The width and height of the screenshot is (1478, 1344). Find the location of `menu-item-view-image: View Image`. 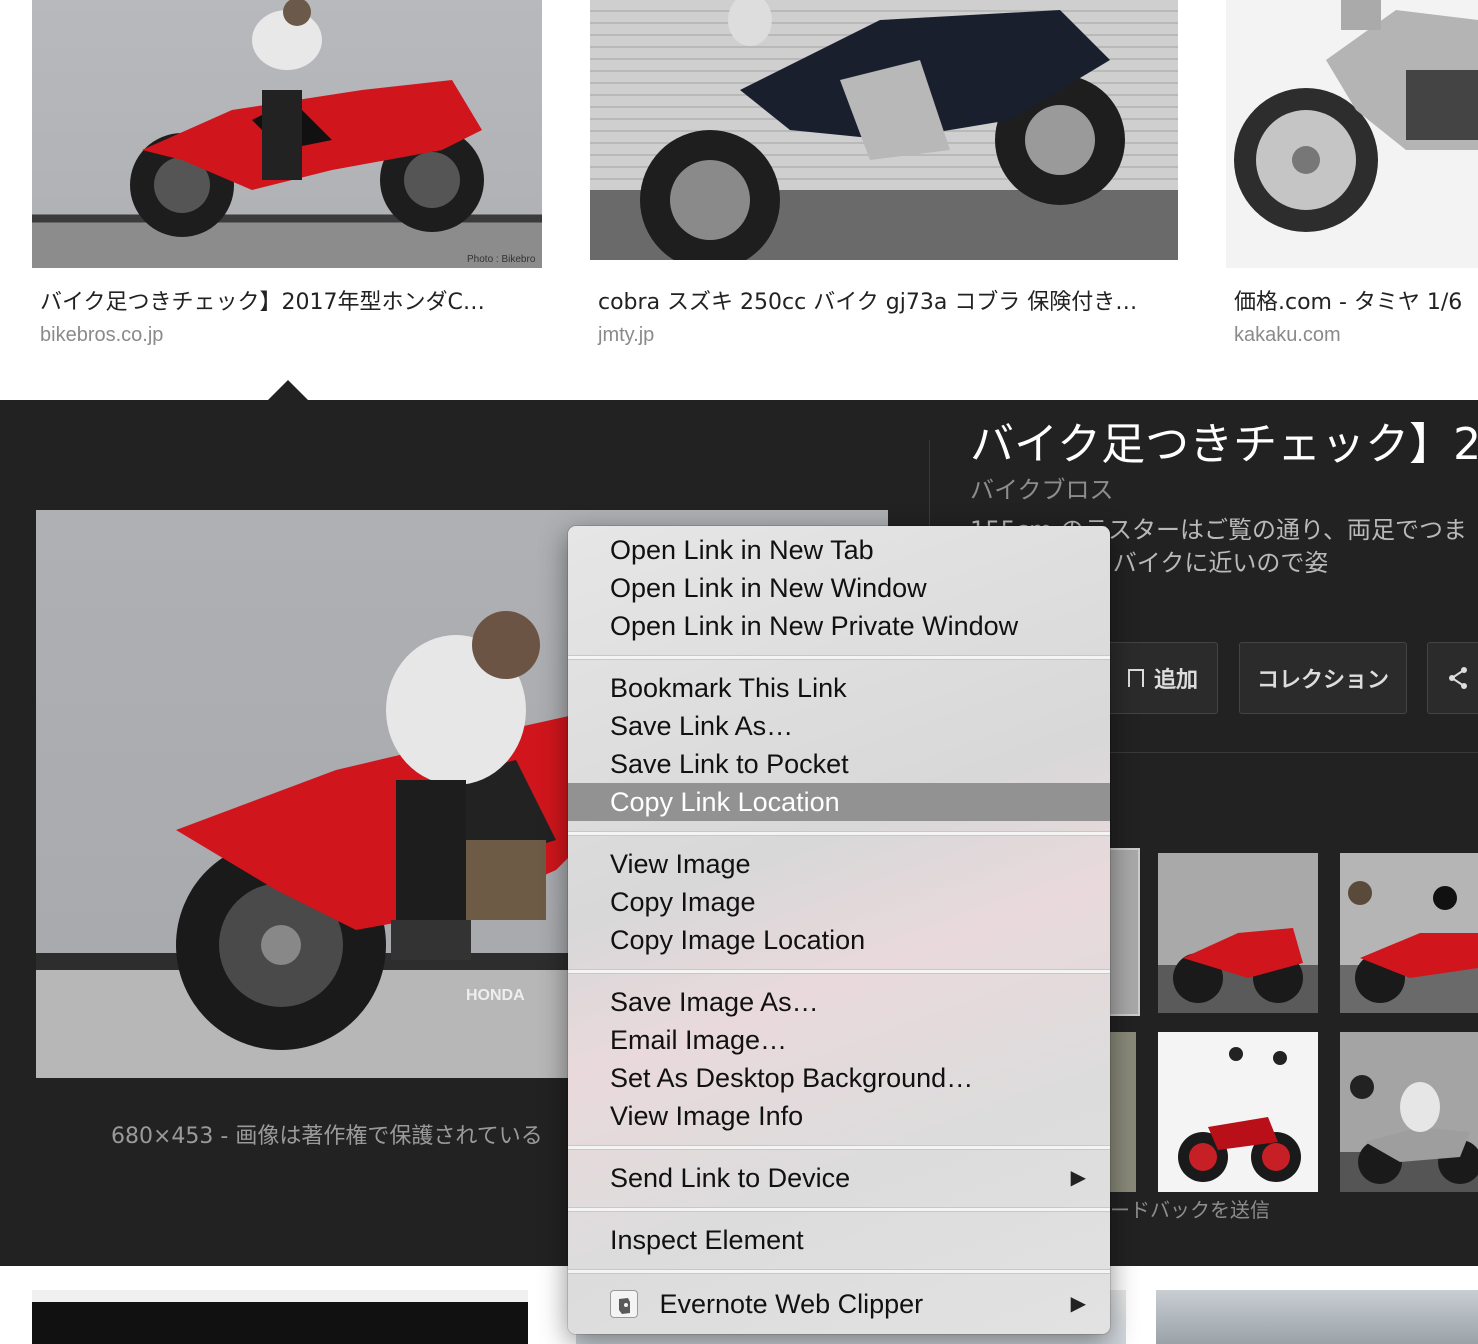

menu-item-view-image: View Image is located at coordinates (839, 864).